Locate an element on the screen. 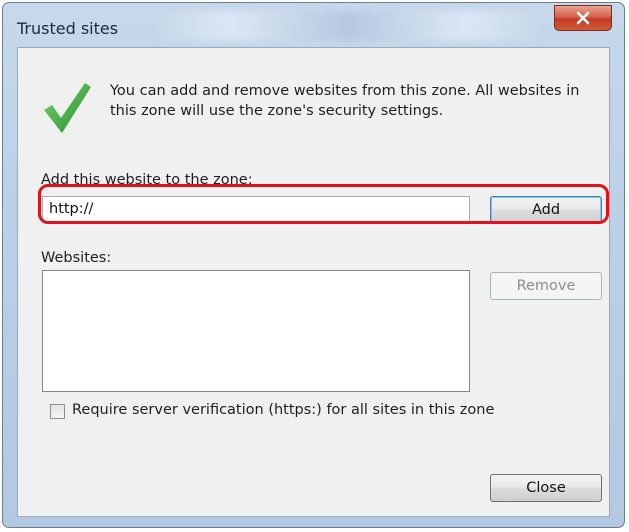  add-website-label: Add this website to the zone: is located at coordinates (147, 180).